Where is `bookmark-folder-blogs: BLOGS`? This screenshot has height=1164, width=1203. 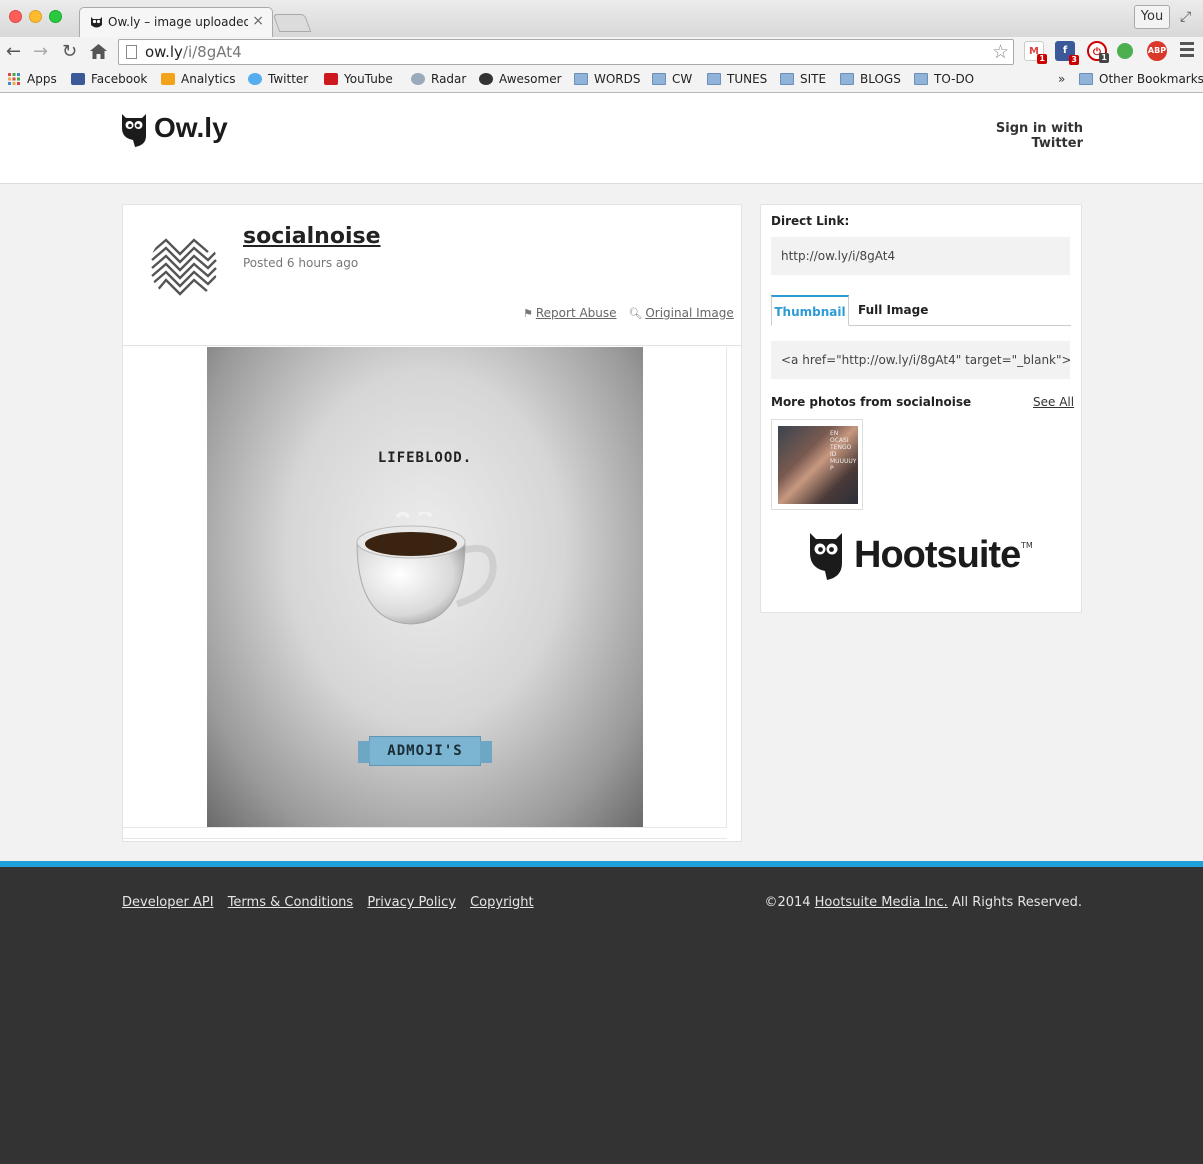
bookmark-folder-blogs: BLOGS is located at coordinates (870, 79).